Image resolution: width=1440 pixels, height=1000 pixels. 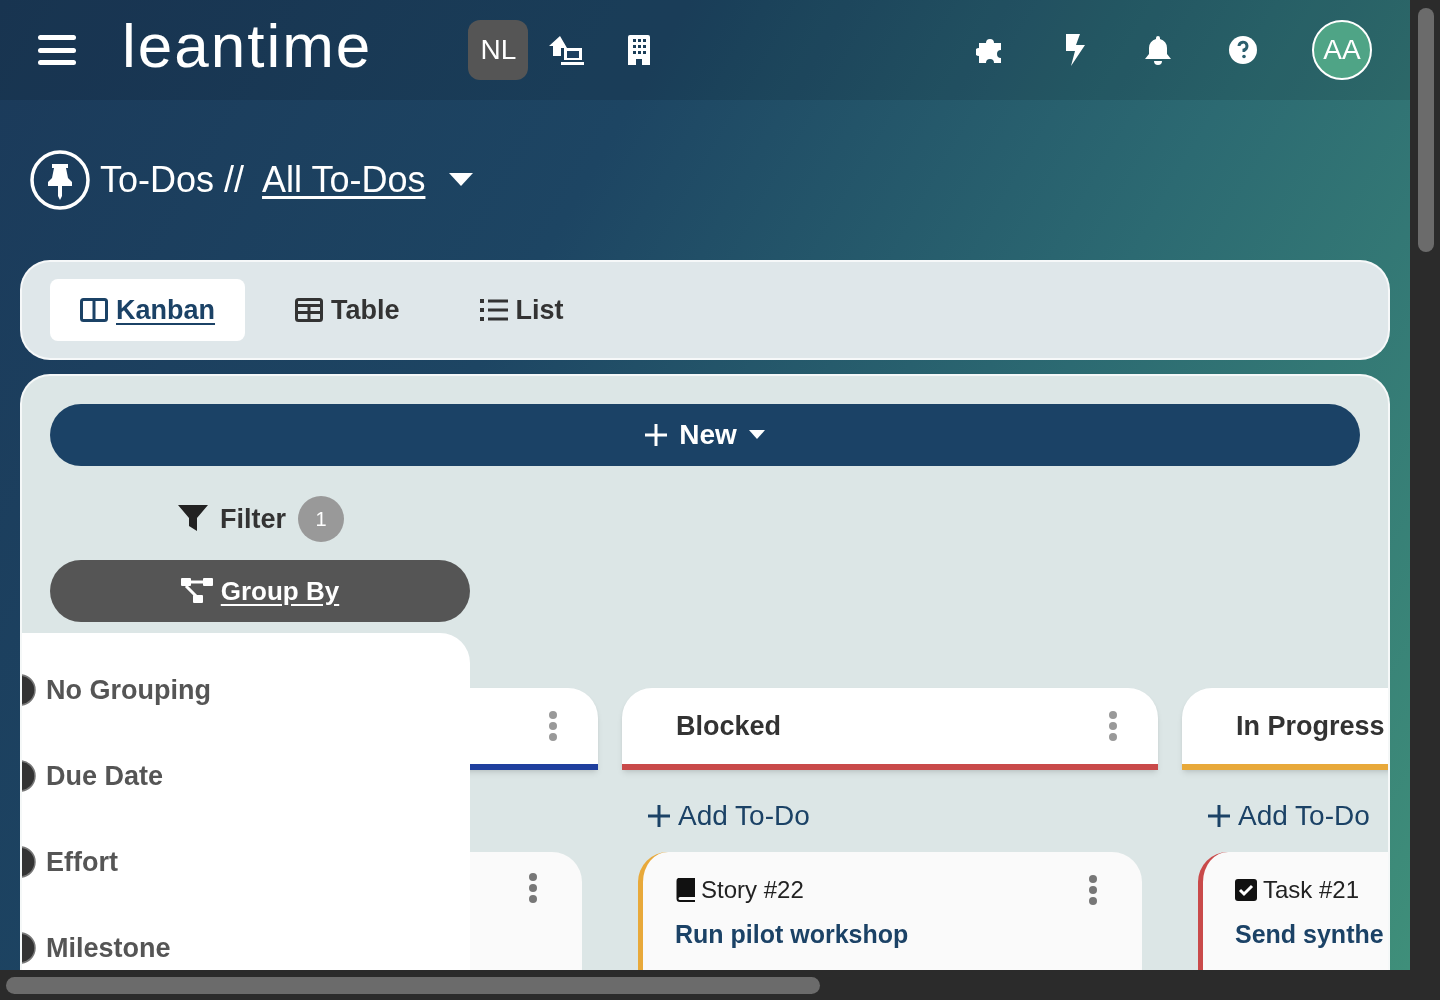 What do you see at coordinates (639, 50) in the screenshot?
I see `building-icon` at bounding box center [639, 50].